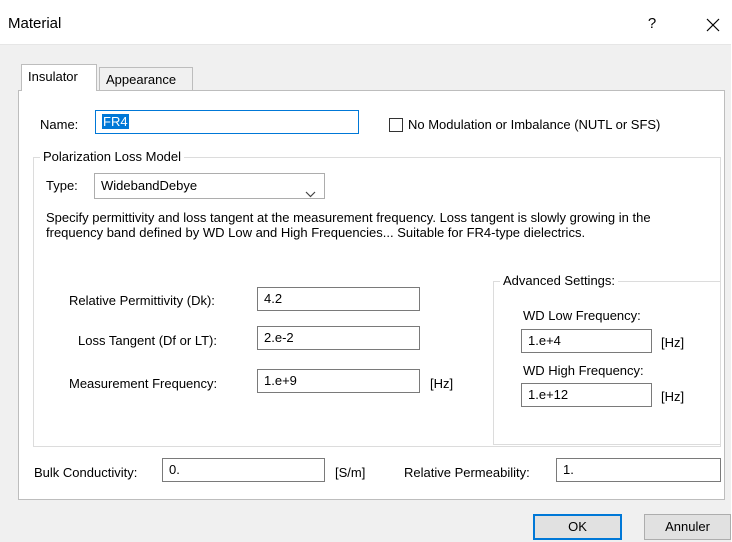  Describe the element at coordinates (143, 383) in the screenshot. I see `measurement-frequency-label: Measurement Frequency:` at that location.